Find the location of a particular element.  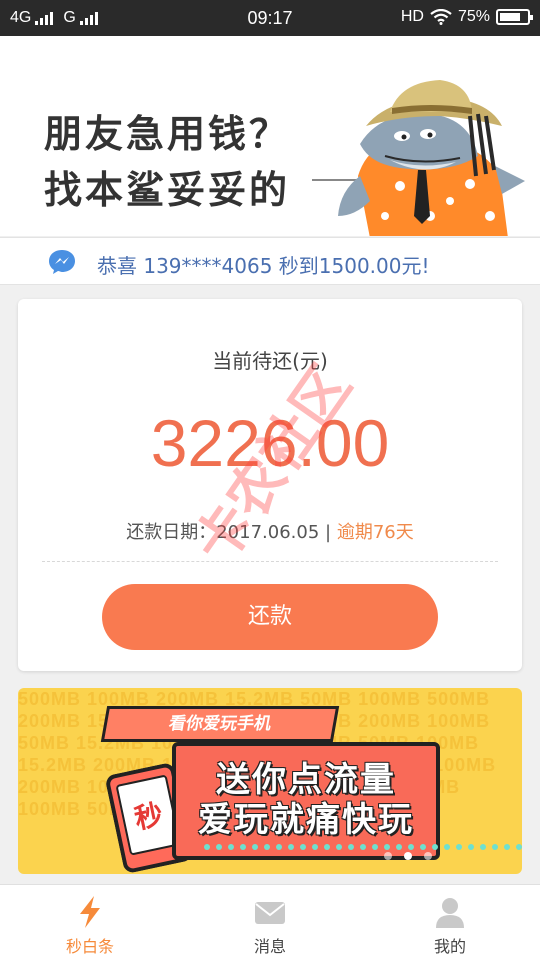

promo-main-box: 送你点流量 爱玩就痛快玩 is located at coordinates (347, 801).